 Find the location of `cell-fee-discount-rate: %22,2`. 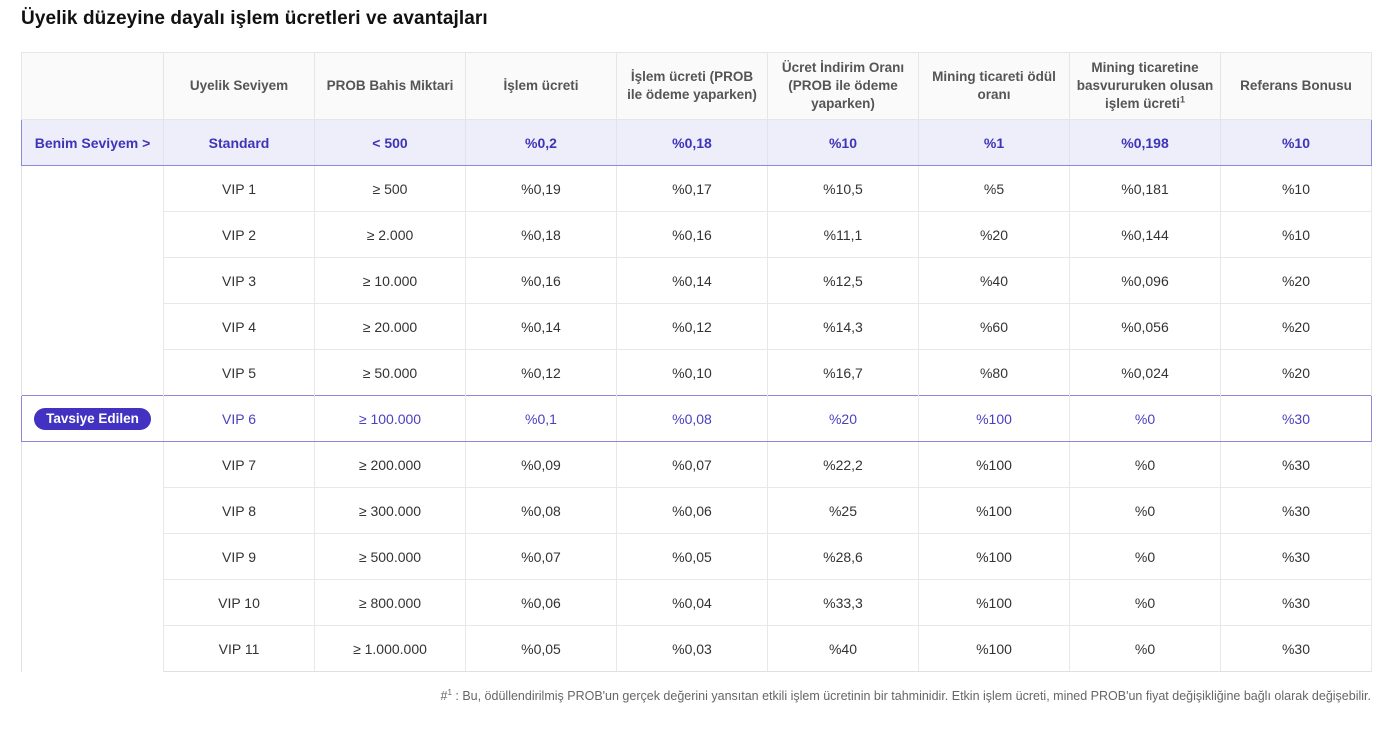

cell-fee-discount-rate: %22,2 is located at coordinates (843, 464).